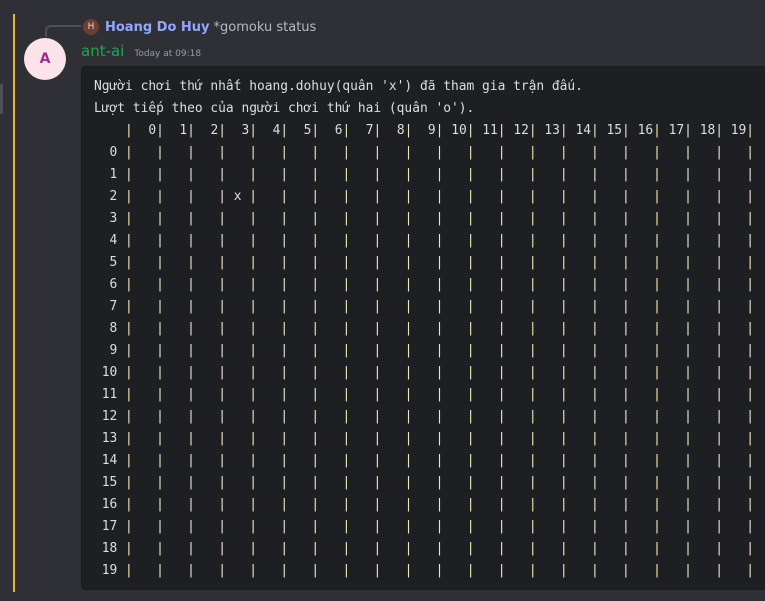 This screenshot has width=765, height=601. Describe the element at coordinates (157, 27) in the screenshot. I see `reply-author: Hoang Do Huy` at that location.